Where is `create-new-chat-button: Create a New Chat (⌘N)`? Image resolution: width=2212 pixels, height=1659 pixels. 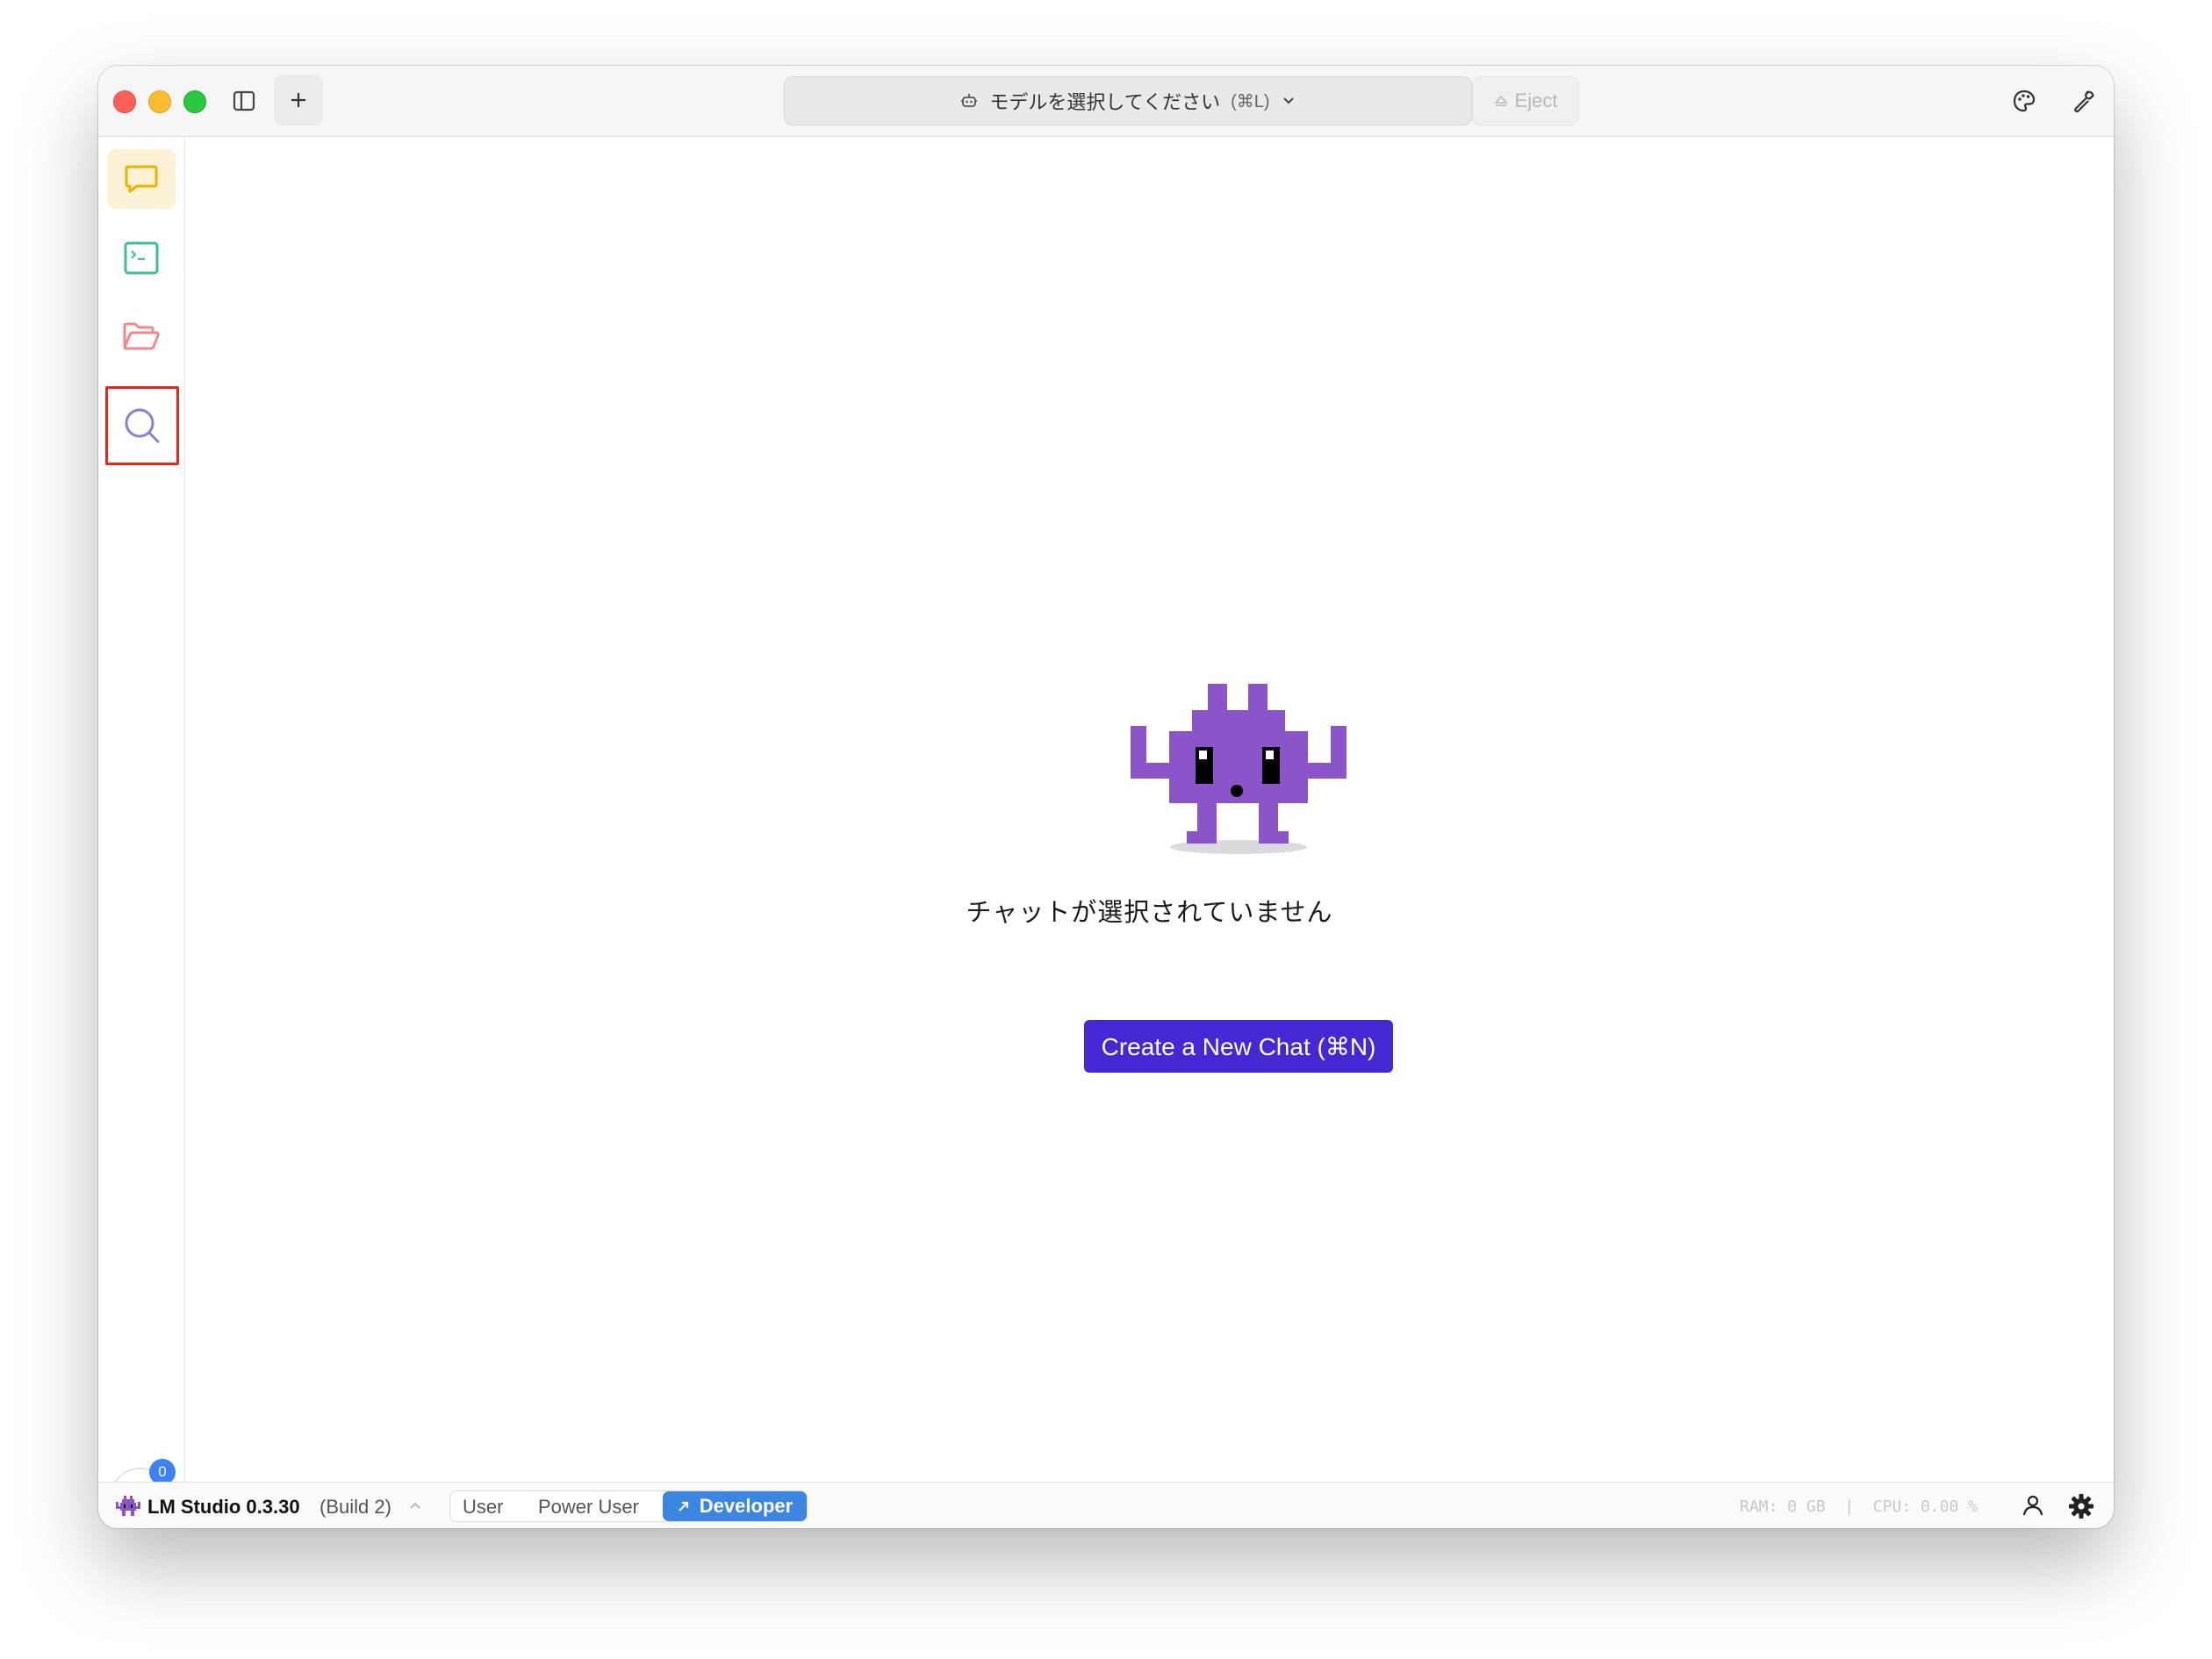 create-new-chat-button: Create a New Chat (⌘N) is located at coordinates (1238, 1046).